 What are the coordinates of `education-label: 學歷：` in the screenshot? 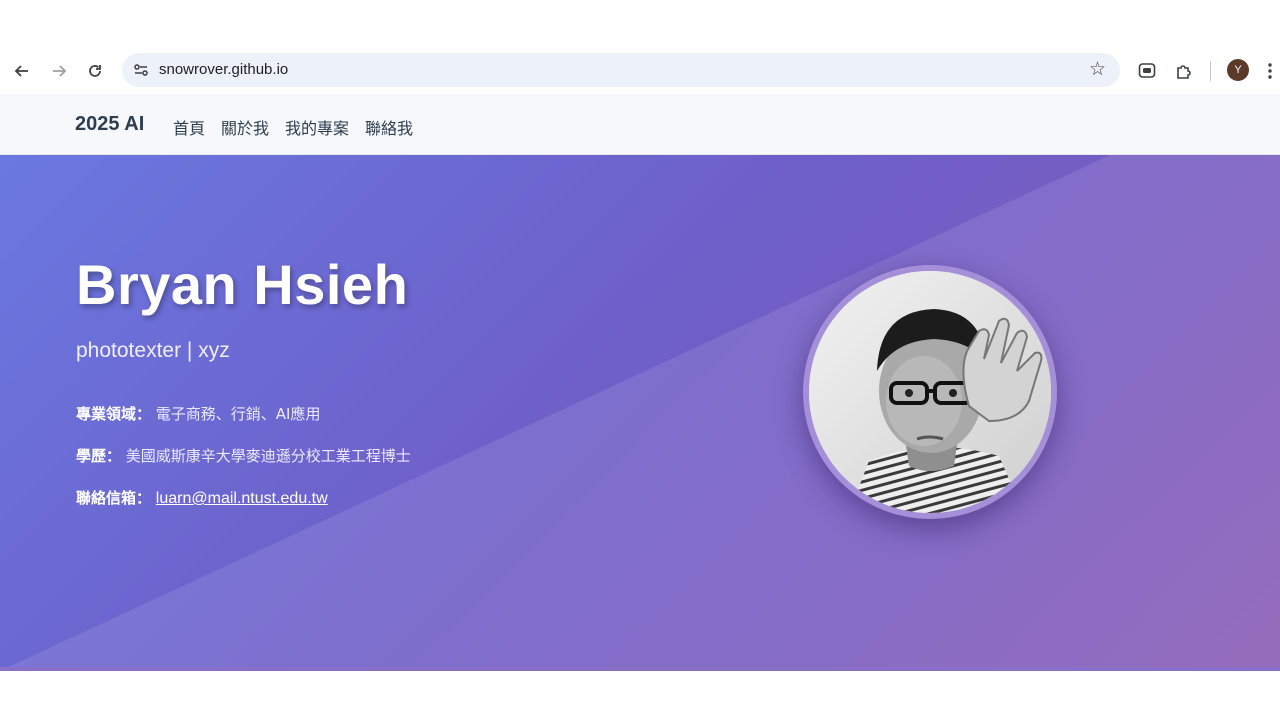 It's located at (99, 456).